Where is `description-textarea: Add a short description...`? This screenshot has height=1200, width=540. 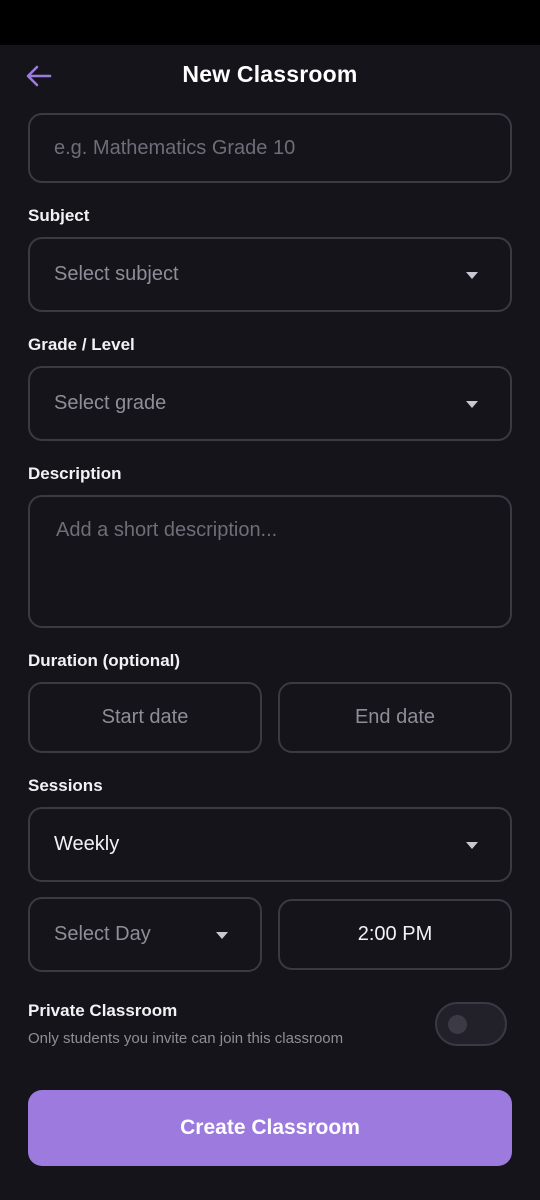 description-textarea: Add a short description... is located at coordinates (270, 561).